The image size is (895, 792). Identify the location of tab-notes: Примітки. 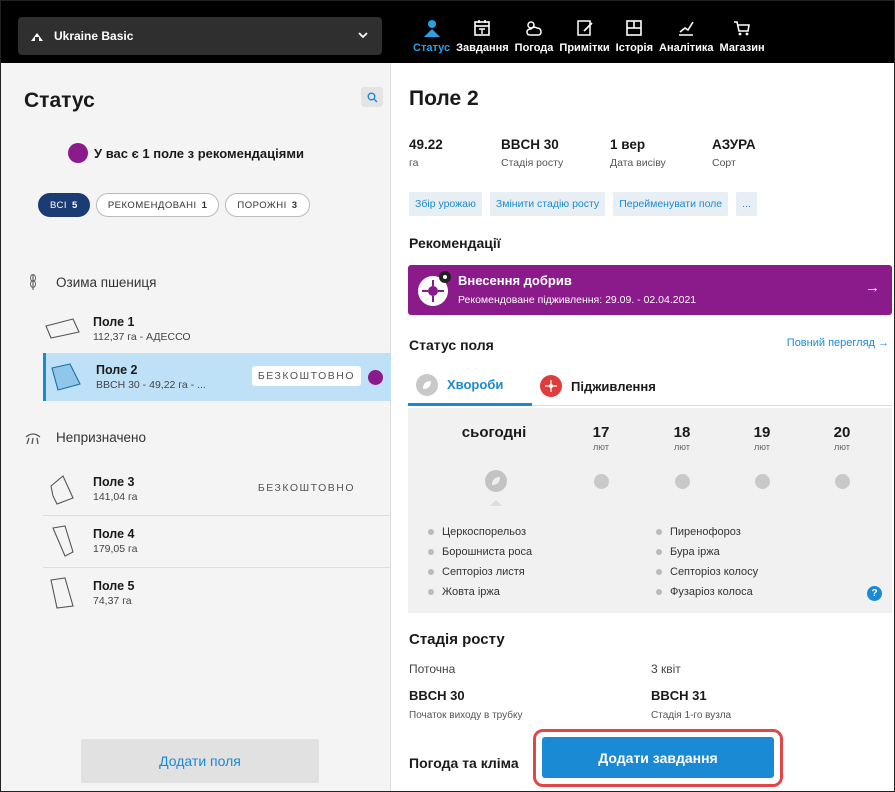
(584, 32).